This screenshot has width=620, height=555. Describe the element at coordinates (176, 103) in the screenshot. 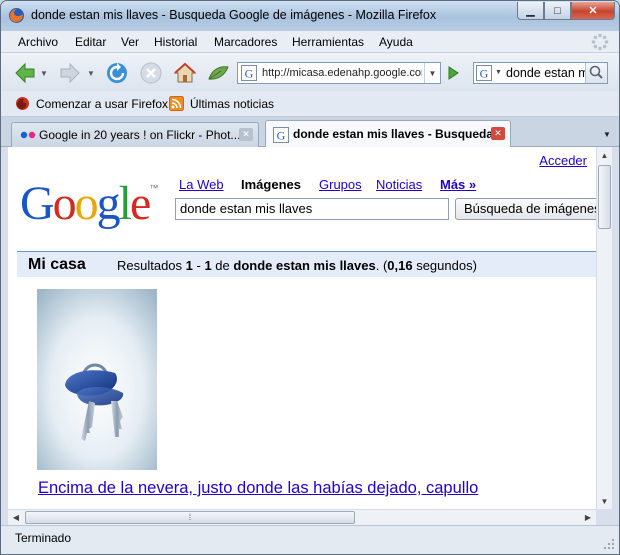

I see `rss-feed-icon` at that location.